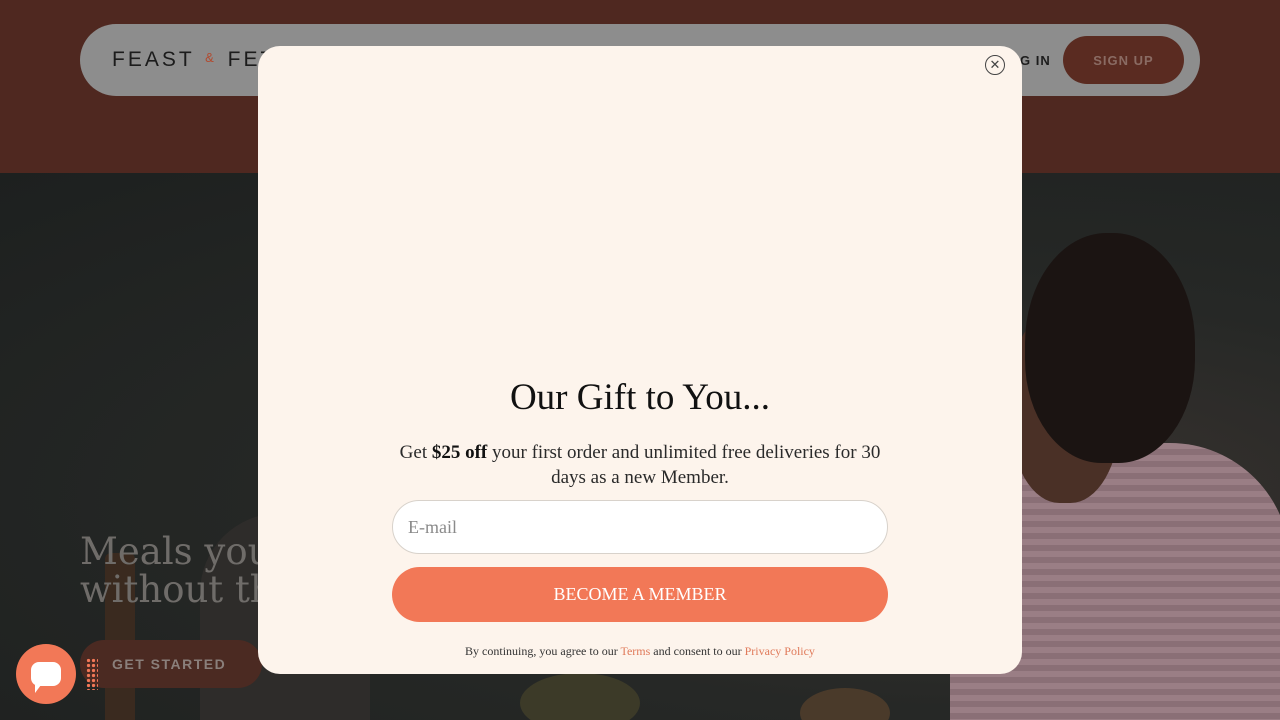 The image size is (1280, 720). Describe the element at coordinates (543, 651) in the screenshot. I see `legal-prefix: By continuing, you agree to our` at that location.